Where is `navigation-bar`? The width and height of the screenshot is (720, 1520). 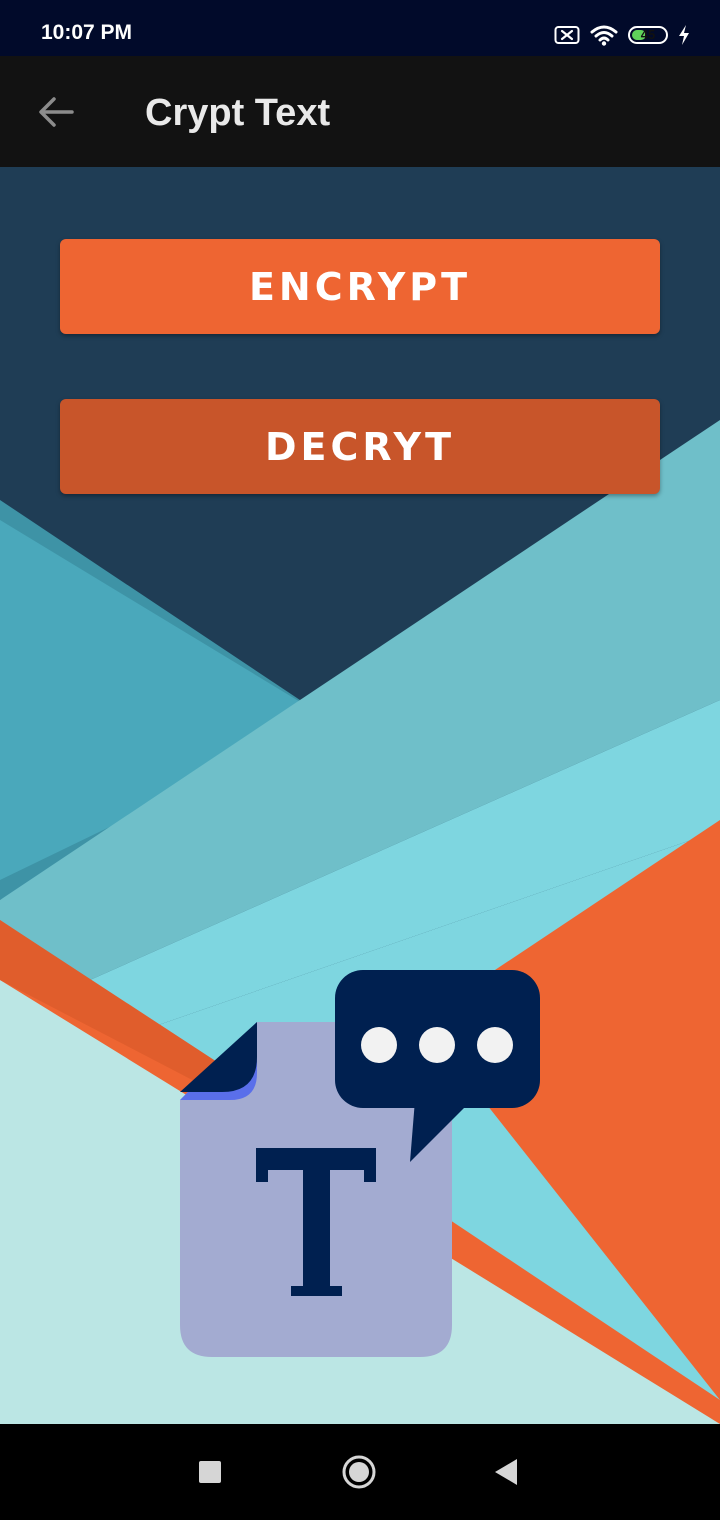
navigation-bar is located at coordinates (360, 1472).